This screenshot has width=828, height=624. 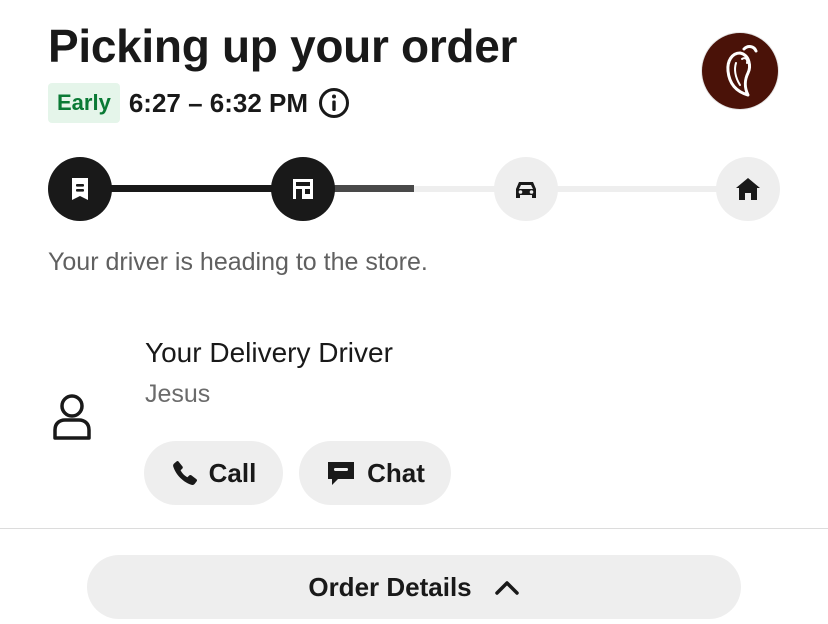 What do you see at coordinates (84, 103) in the screenshot?
I see `early-badge: Early` at bounding box center [84, 103].